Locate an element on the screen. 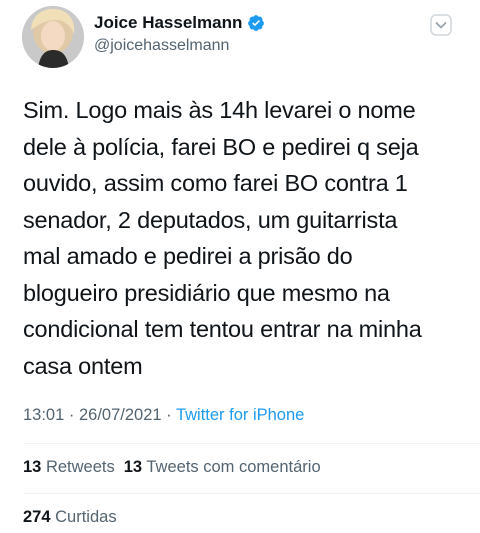  retweets-label: Retweets is located at coordinates (80, 467).